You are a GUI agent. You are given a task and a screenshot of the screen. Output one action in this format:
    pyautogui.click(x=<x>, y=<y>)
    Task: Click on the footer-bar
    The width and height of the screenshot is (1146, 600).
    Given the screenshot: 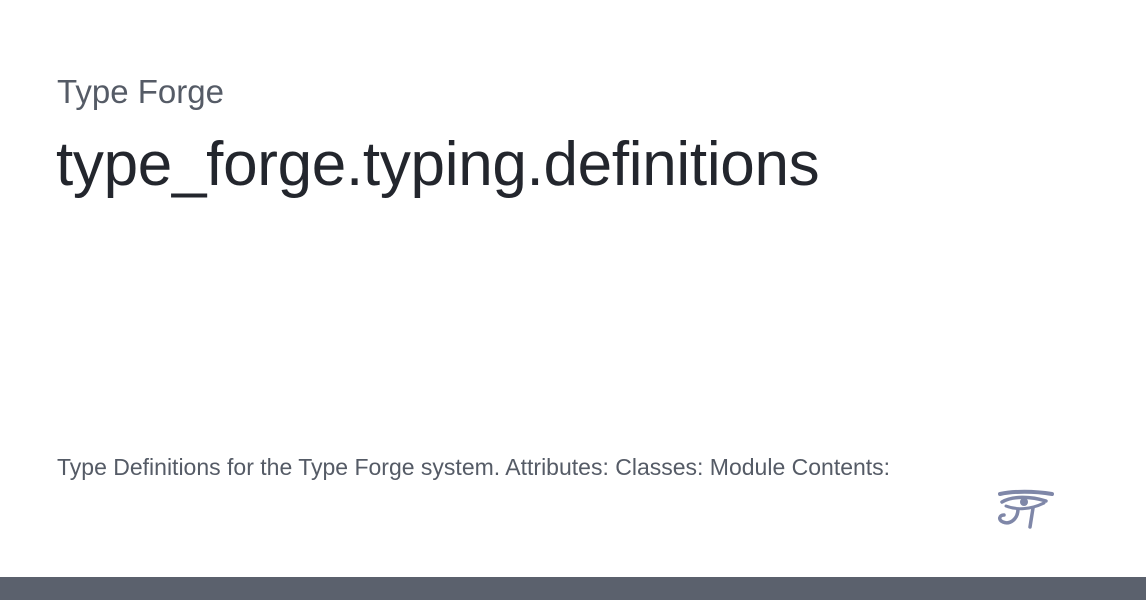 What is the action you would take?
    pyautogui.click(x=573, y=588)
    